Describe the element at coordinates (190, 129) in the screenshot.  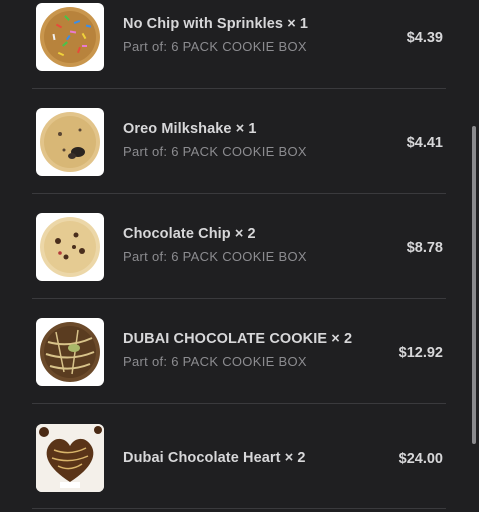
I see `cart-item-name: Oreo Milkshake × 1` at that location.